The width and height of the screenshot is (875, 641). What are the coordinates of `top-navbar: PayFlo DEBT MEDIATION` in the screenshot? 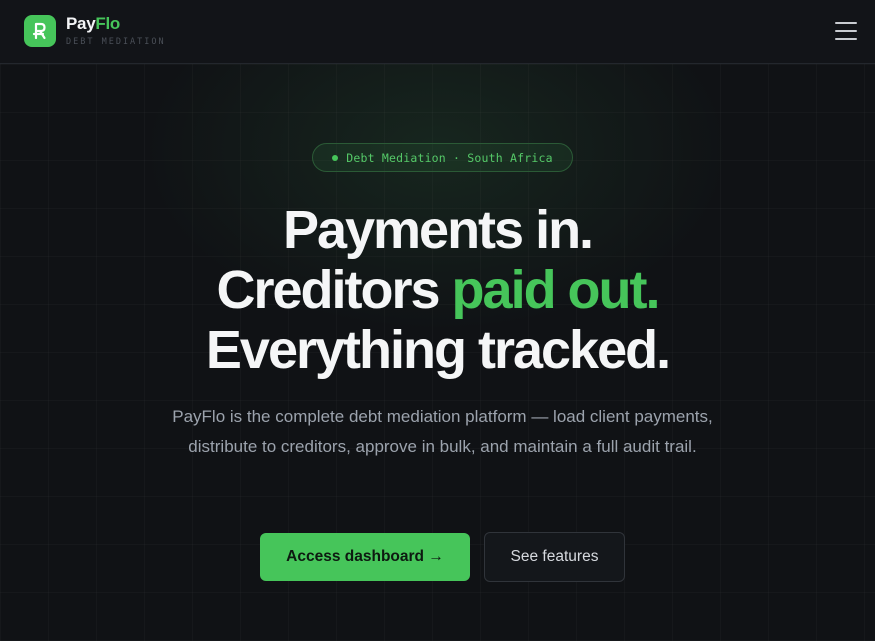 It's located at (437, 32).